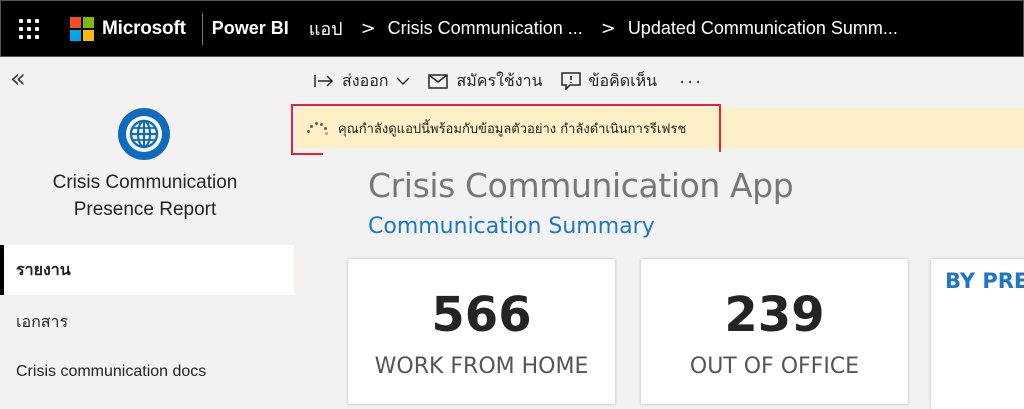 This screenshot has height=409, width=1024. I want to click on app-title-line: Presence Report, so click(145, 209).